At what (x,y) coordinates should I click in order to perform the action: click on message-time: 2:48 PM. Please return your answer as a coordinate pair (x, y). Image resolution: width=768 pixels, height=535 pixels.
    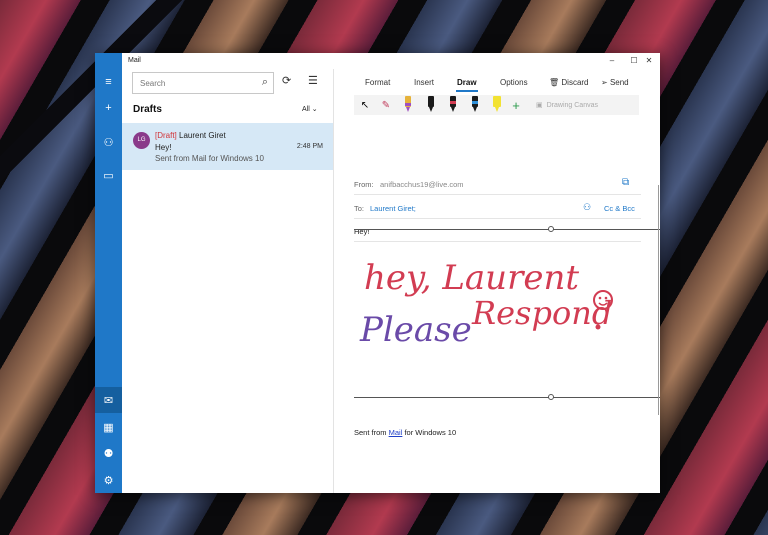
    Looking at the image, I should click on (309, 146).